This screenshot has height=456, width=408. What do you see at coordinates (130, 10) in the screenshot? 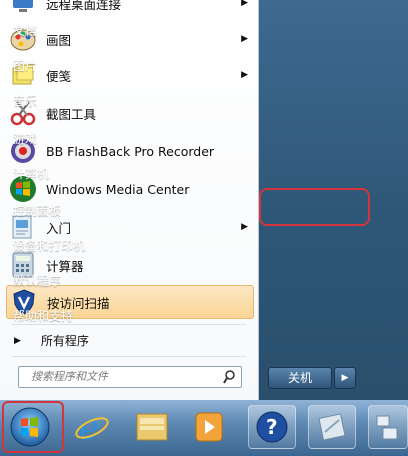
I see `program-item-remote-desktop: 远程桌面连接 ▶` at bounding box center [130, 10].